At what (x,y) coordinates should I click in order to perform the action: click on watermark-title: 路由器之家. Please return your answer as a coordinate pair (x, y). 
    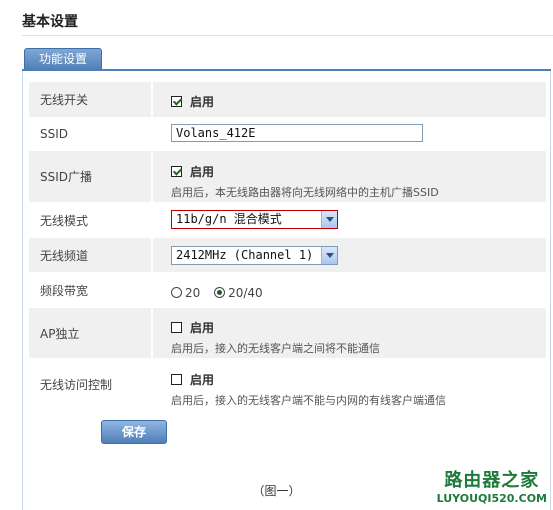
    Looking at the image, I should click on (492, 480).